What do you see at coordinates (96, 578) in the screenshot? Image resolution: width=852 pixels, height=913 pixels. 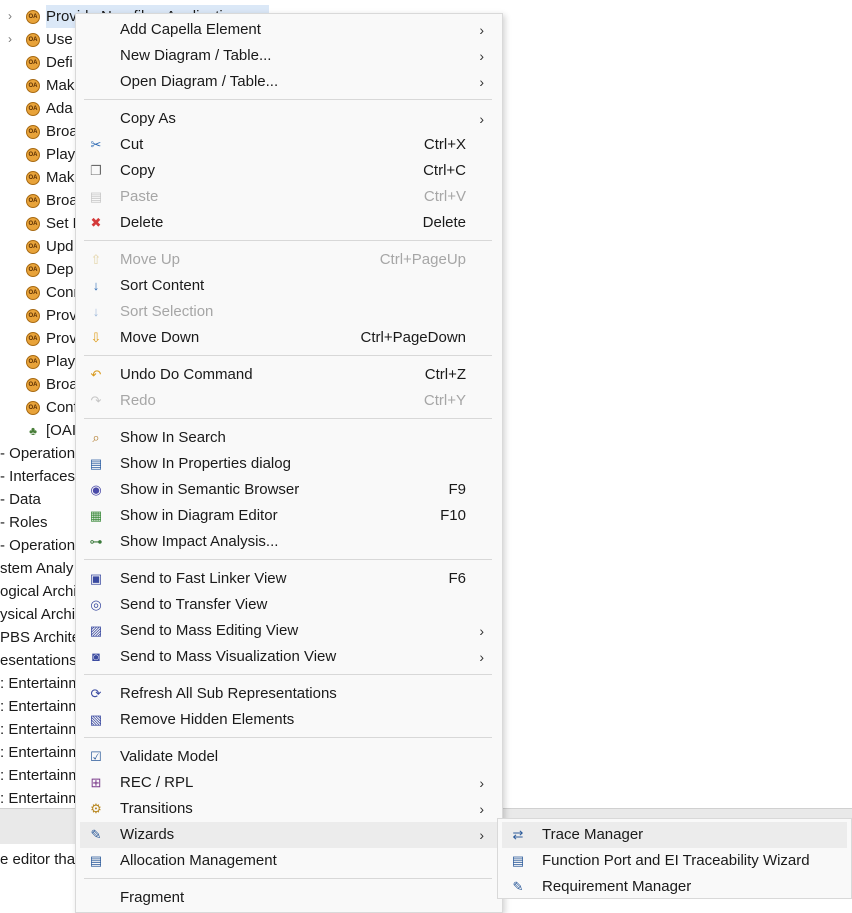 I see `fast-linker-icon: ▣` at bounding box center [96, 578].